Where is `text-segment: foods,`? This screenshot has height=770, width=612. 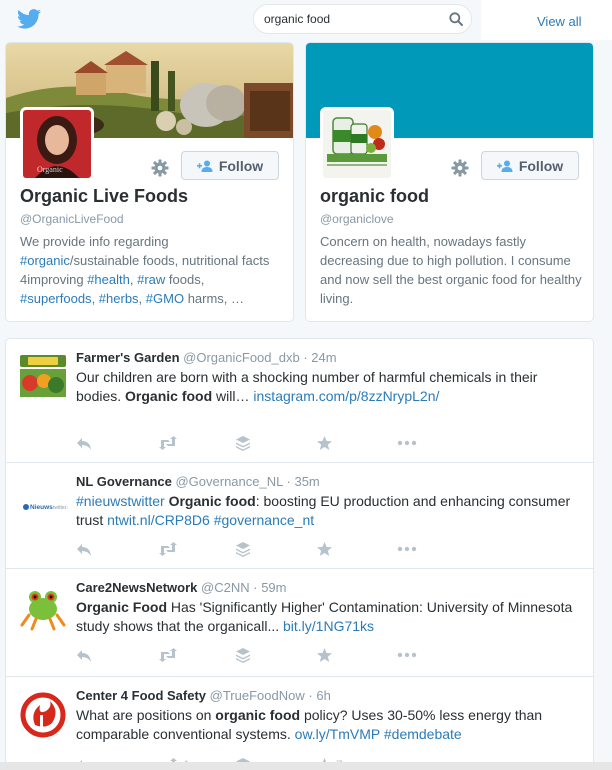 text-segment: foods, is located at coordinates (185, 279).